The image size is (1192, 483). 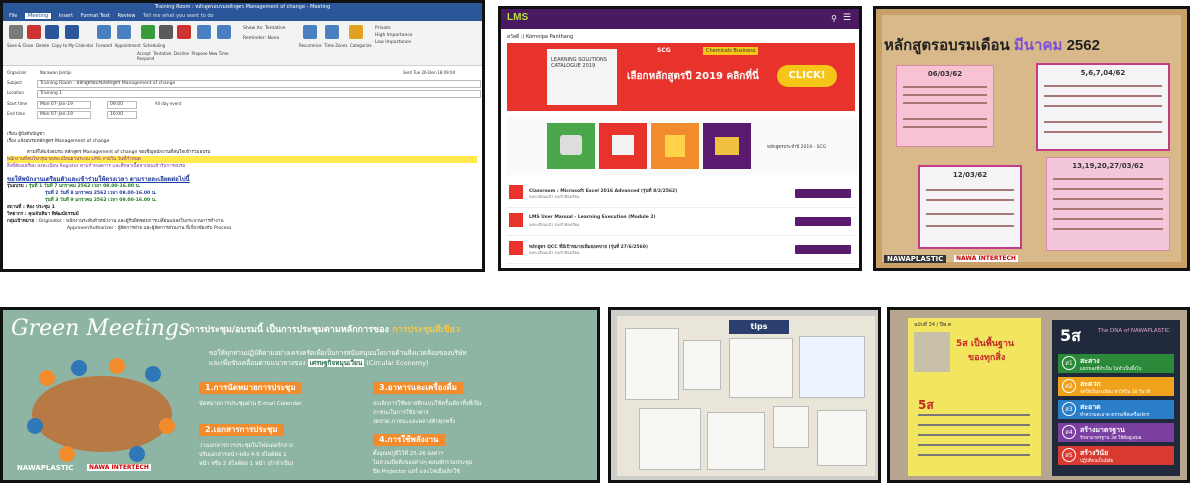 What do you see at coordinates (122, 105) in the screenshot?
I see `start-time-field: 09:00` at bounding box center [122, 105].